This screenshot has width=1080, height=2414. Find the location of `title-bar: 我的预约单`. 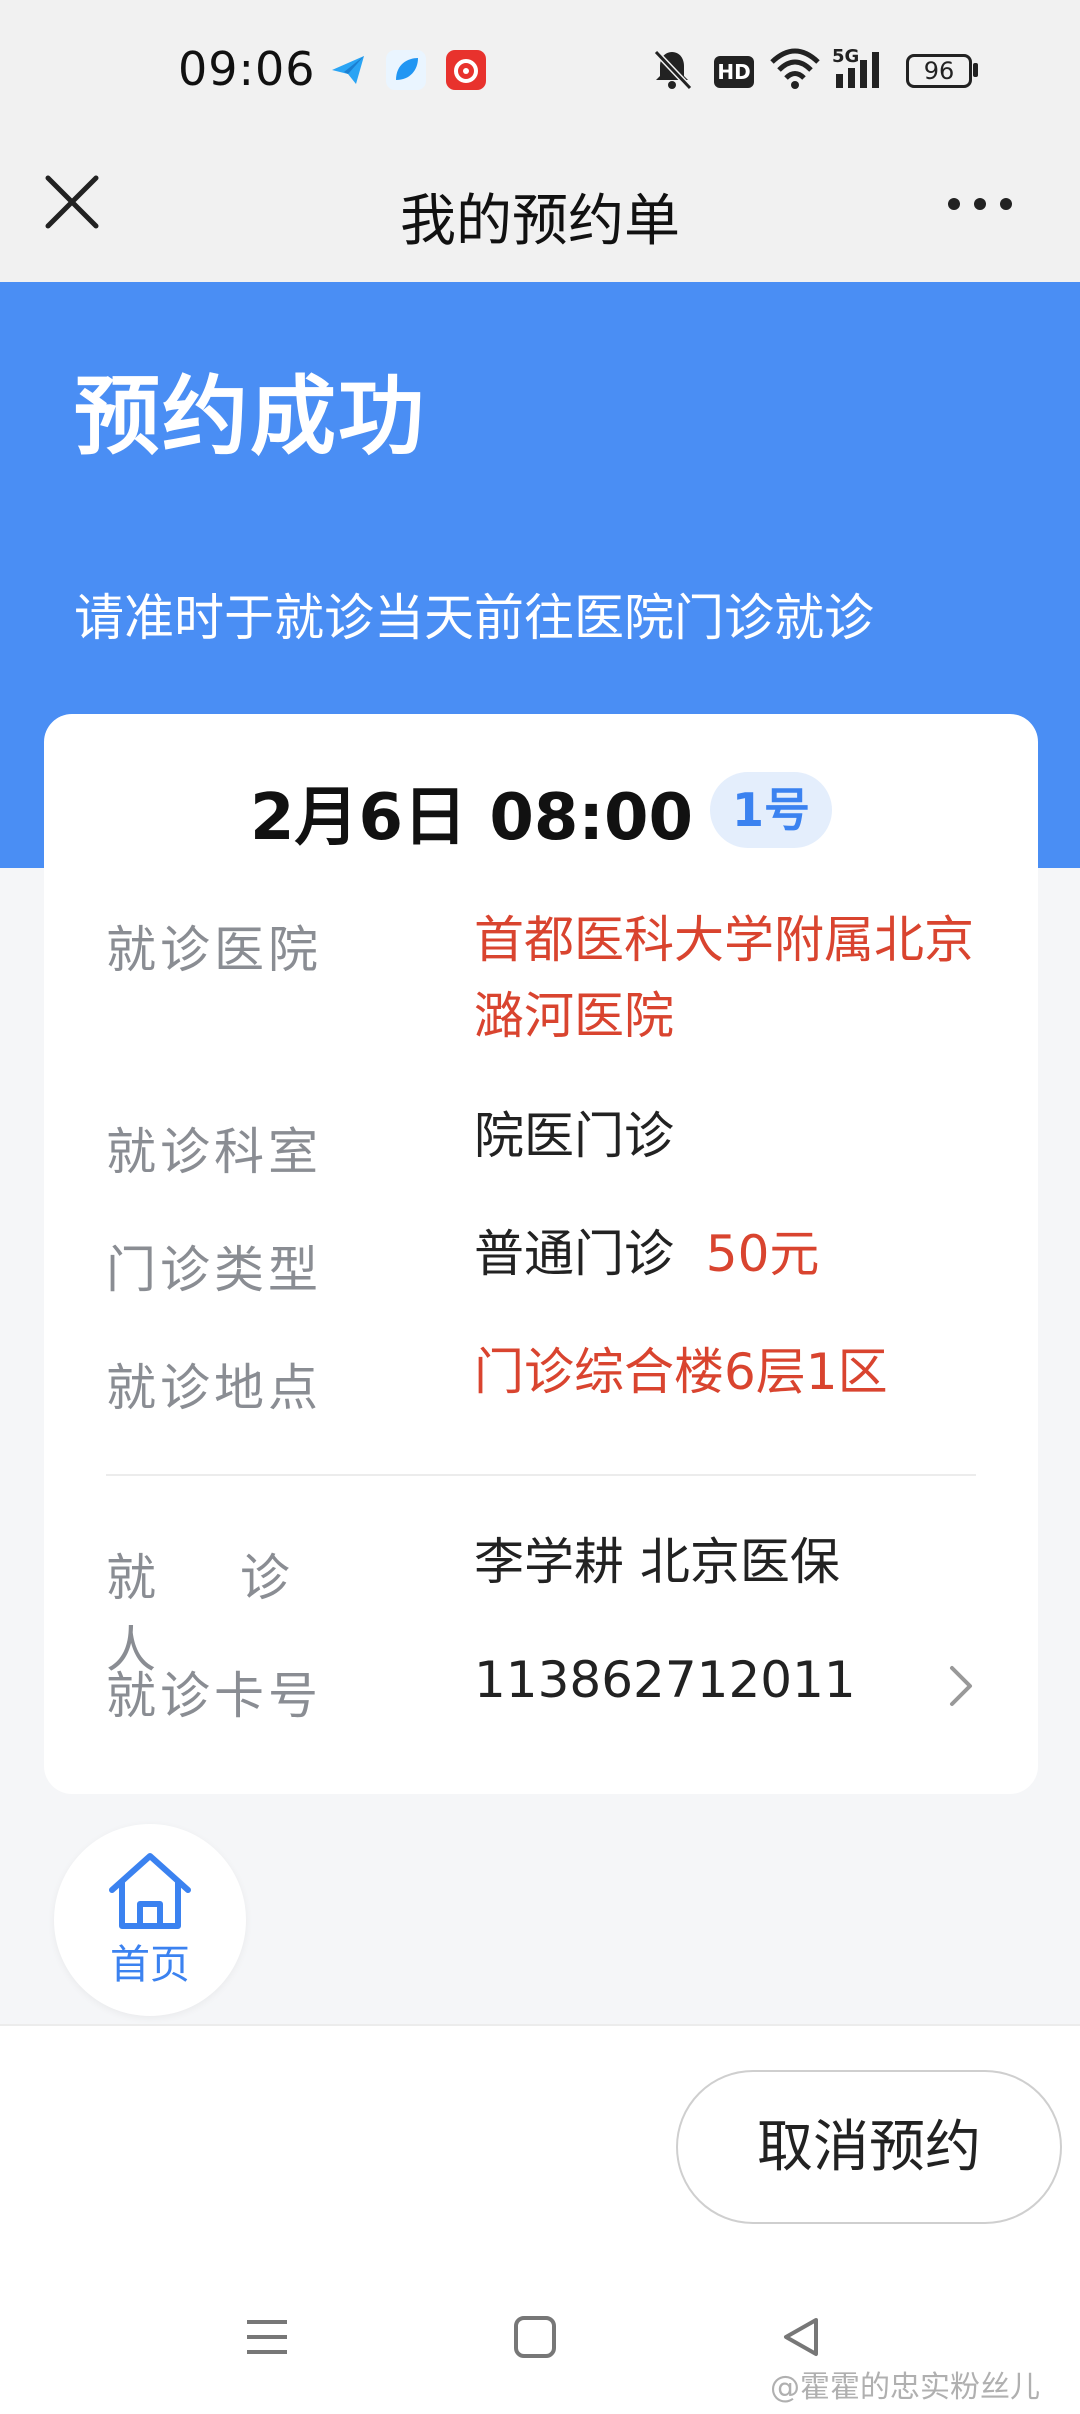

title-bar: 我的预约单 is located at coordinates (540, 211).